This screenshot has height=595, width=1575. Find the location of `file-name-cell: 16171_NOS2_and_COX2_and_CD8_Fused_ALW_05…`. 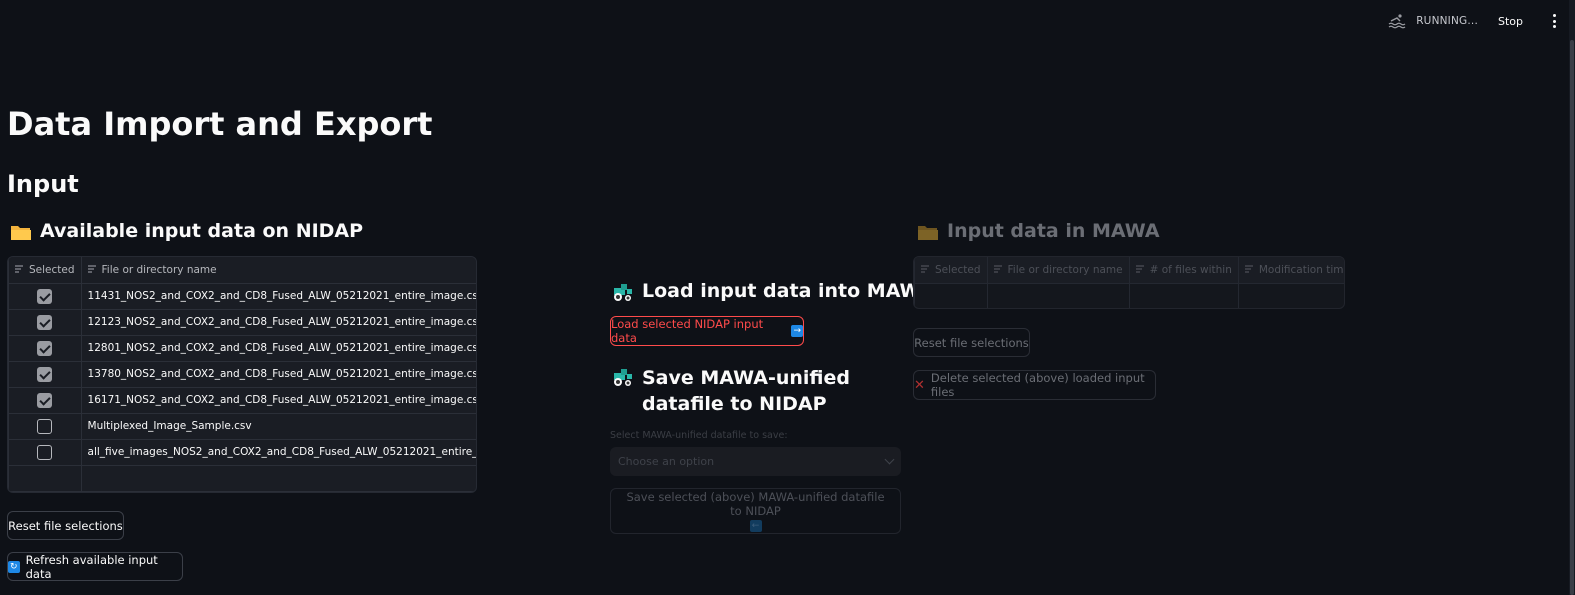

file-name-cell: 16171_NOS2_and_COX2_and_CD8_Fused_ALW_05… is located at coordinates (278, 400).